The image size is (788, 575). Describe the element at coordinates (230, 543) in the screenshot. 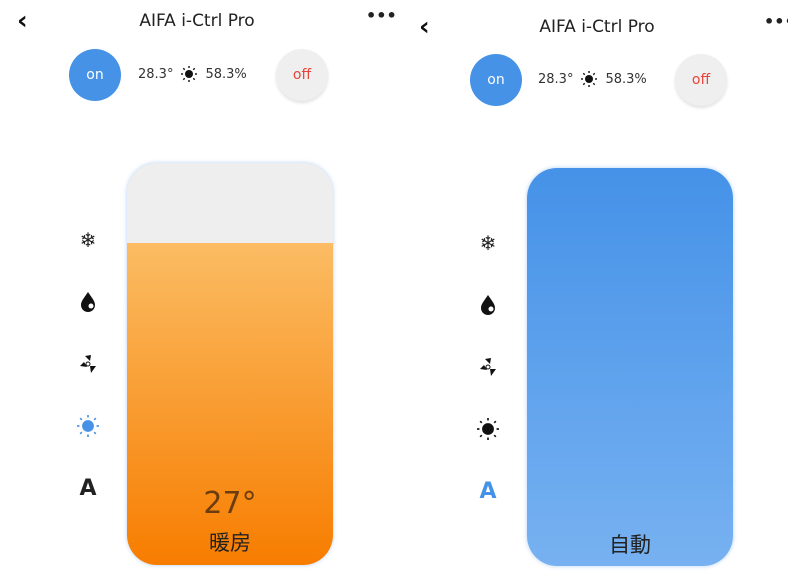

I see `mode-label: 暖房` at that location.